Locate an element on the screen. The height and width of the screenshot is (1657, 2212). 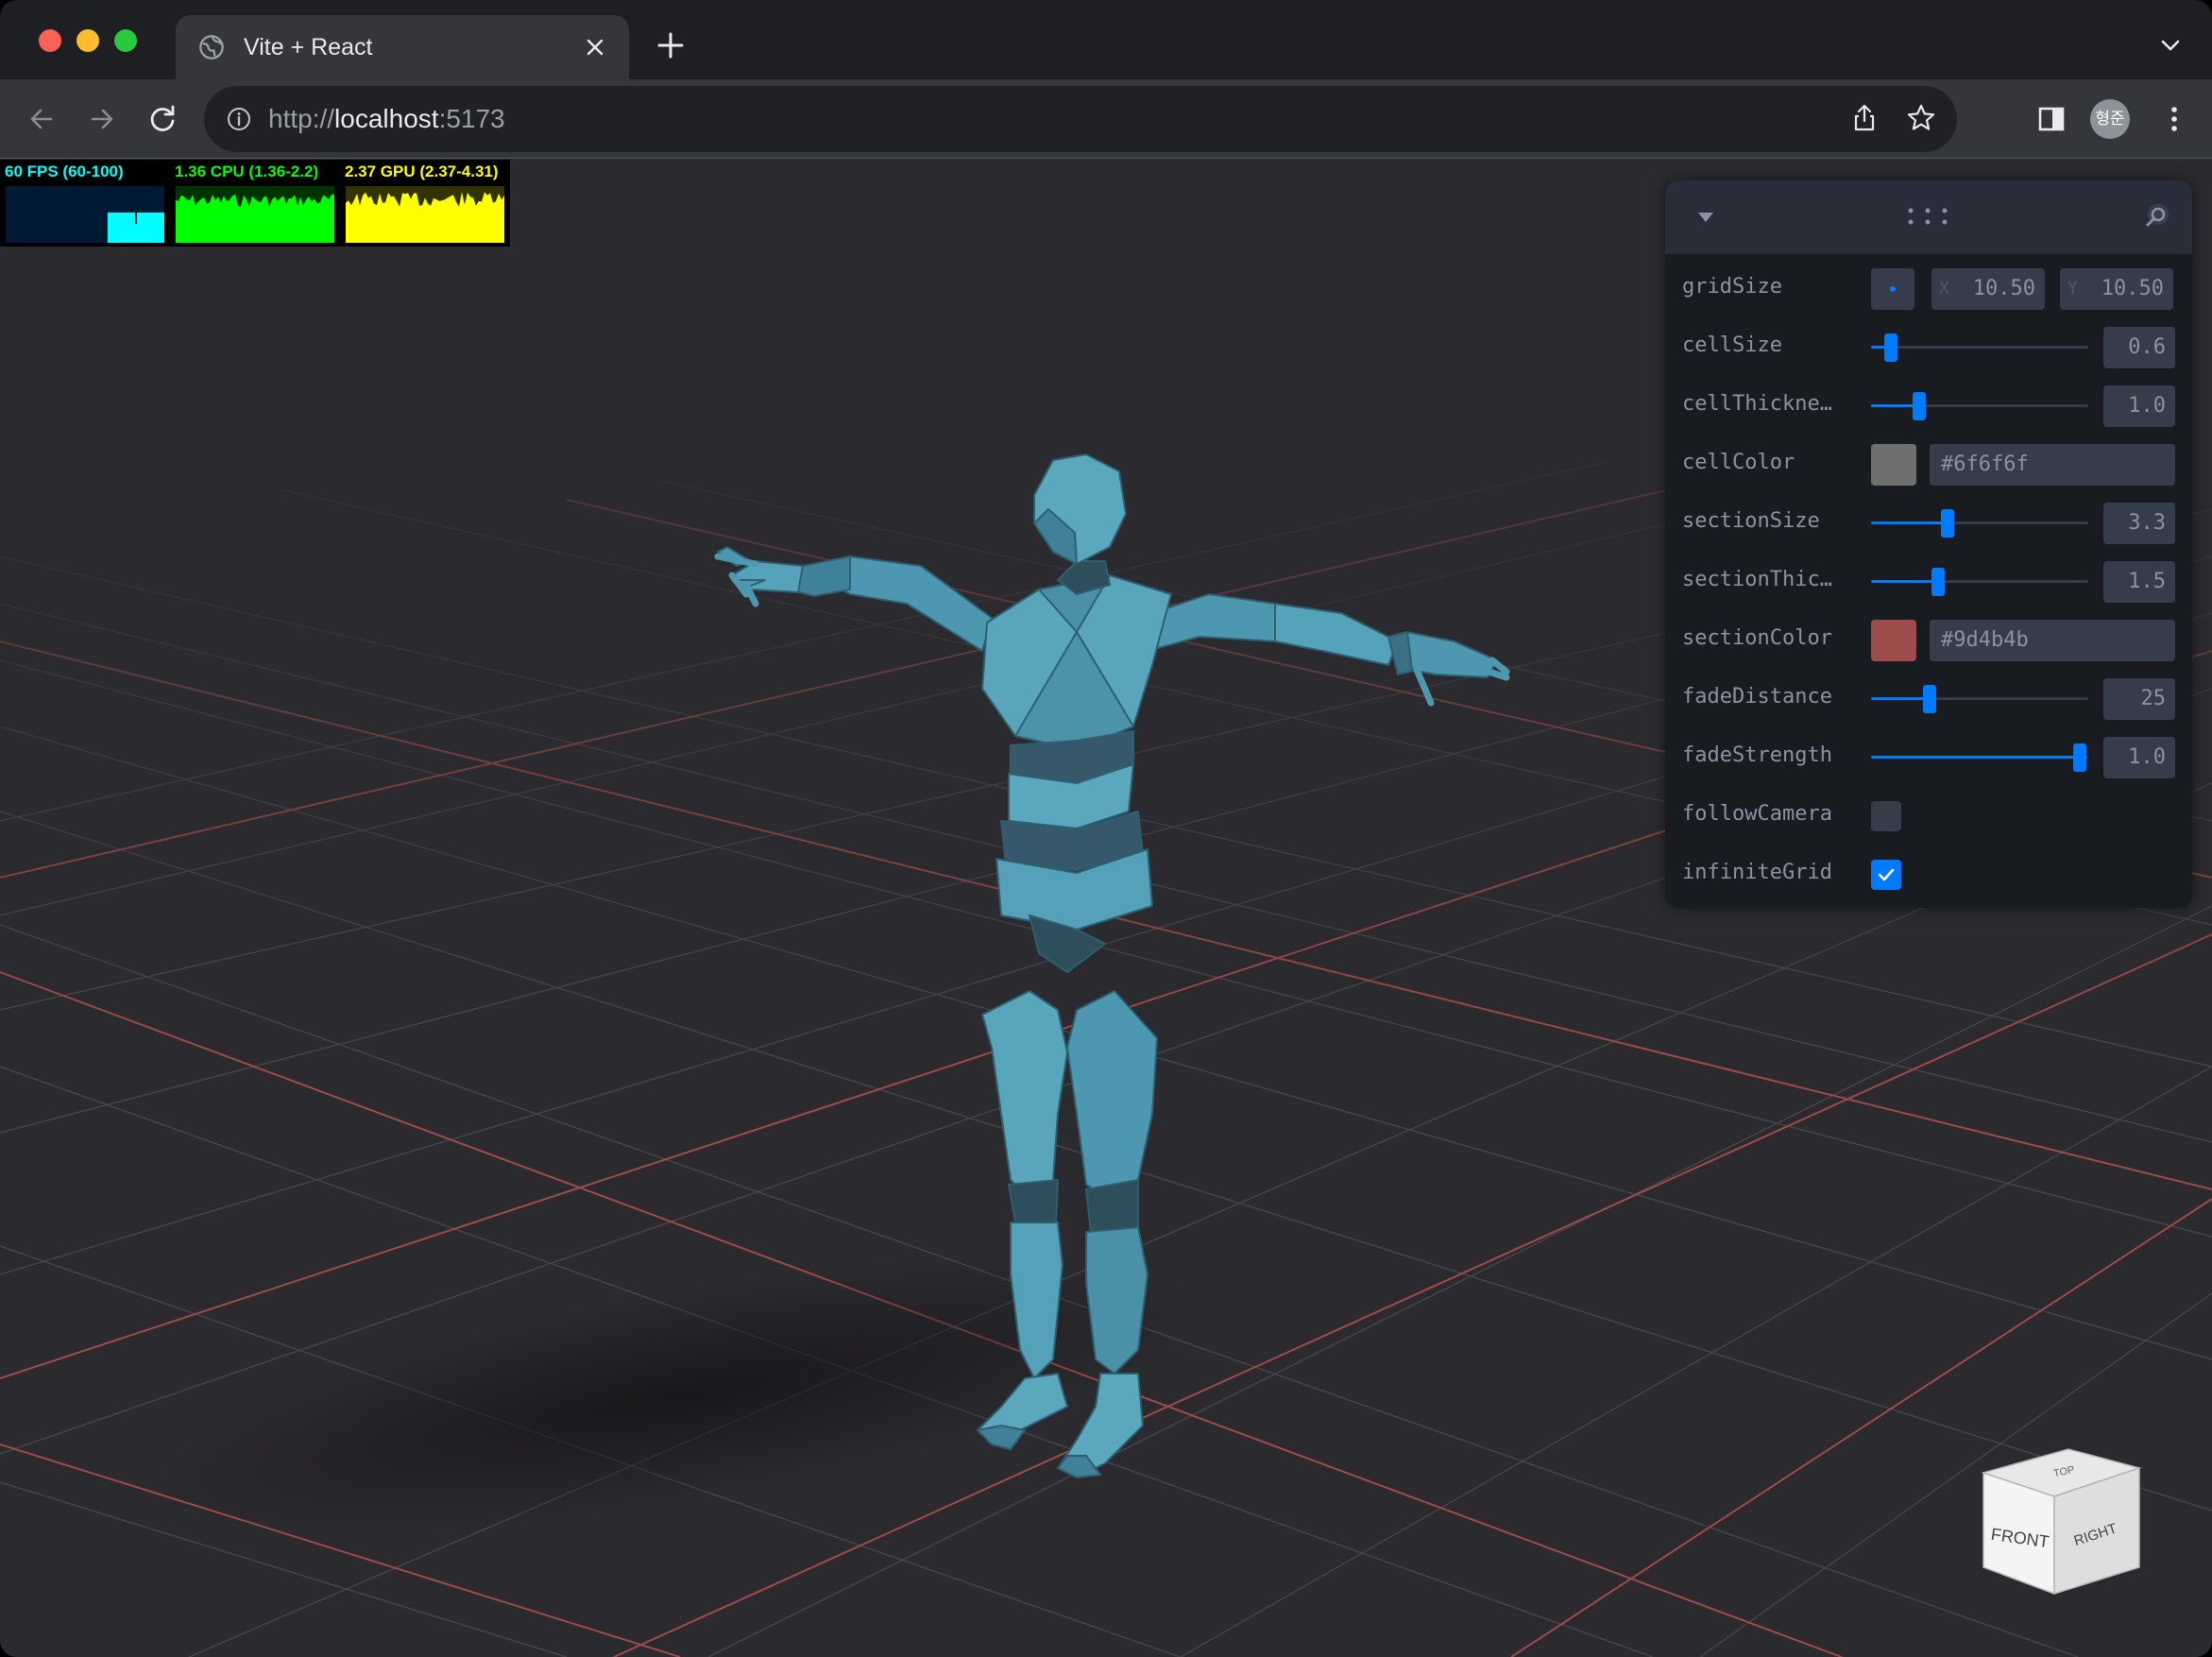
cellThickness-slider is located at coordinates (1979, 406).